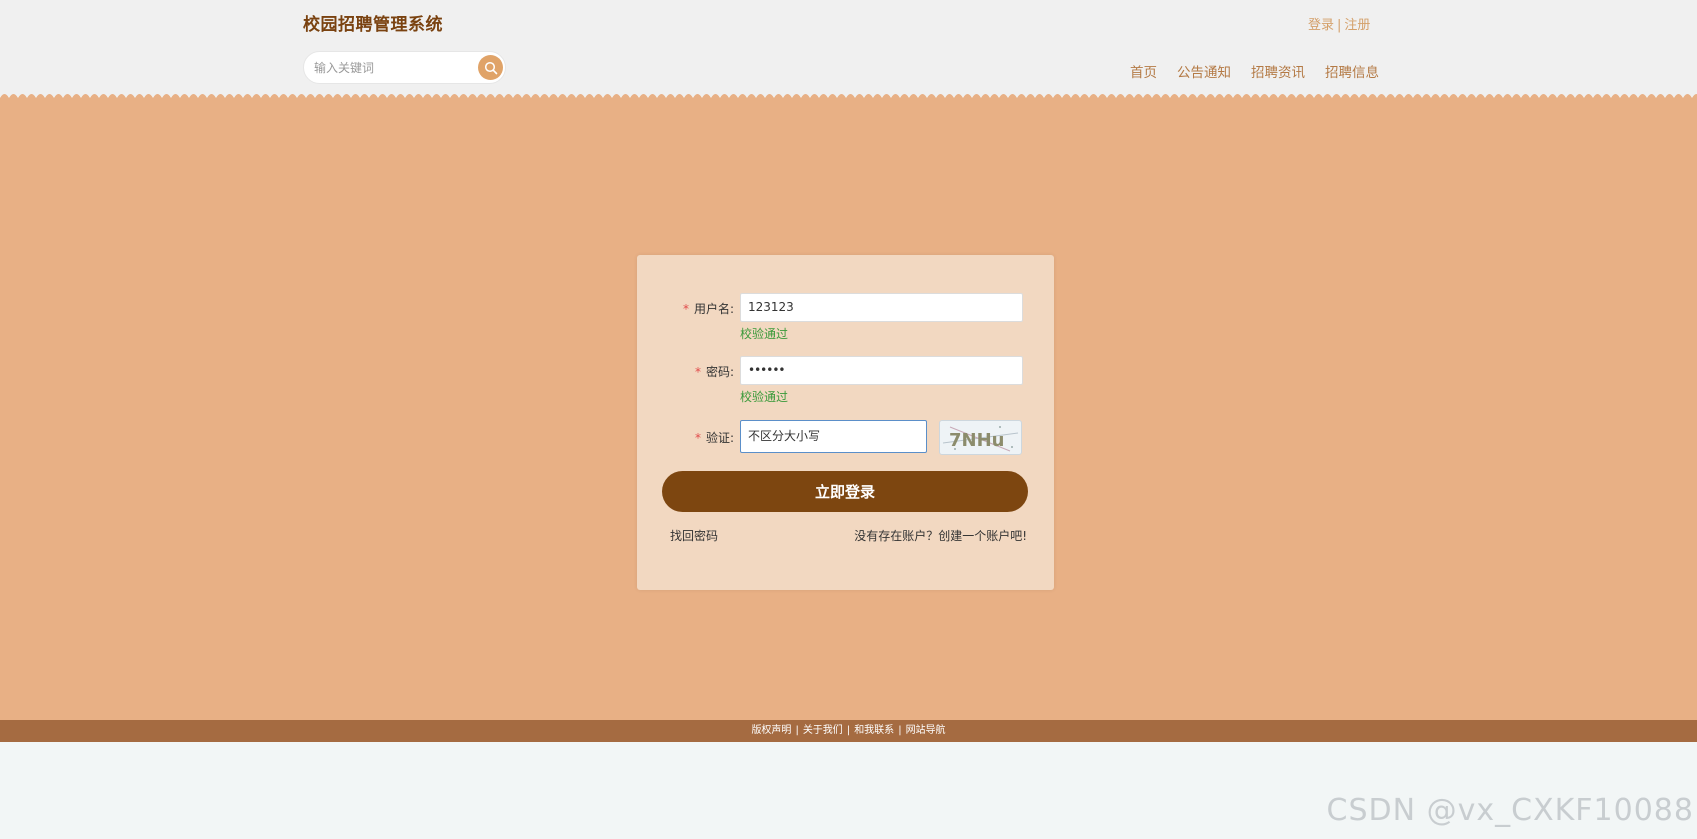 The image size is (1697, 839). Describe the element at coordinates (694, 535) in the screenshot. I see `forgot-password-link: 找回密码` at that location.